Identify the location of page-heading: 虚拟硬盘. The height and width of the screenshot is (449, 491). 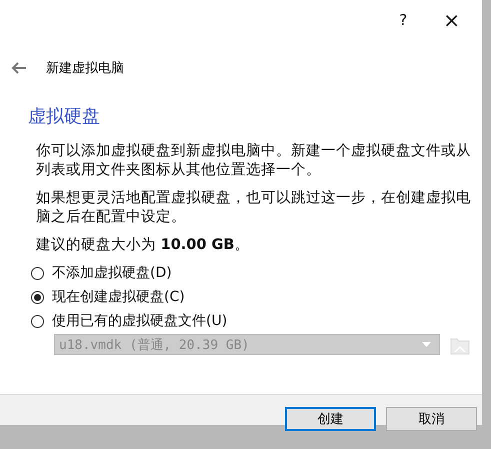
(64, 117).